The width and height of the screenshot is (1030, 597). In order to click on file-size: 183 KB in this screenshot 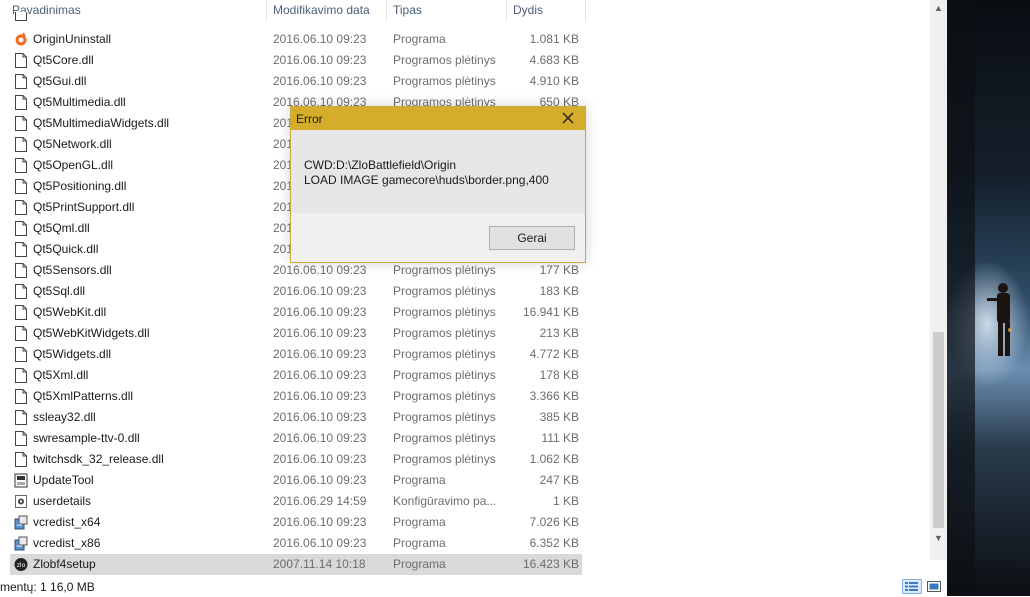, I will do `click(559, 291)`.